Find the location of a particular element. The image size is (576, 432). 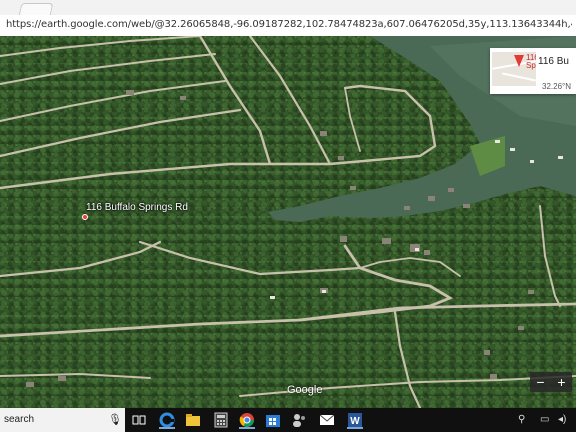

google-attribution: Google is located at coordinates (305, 390).